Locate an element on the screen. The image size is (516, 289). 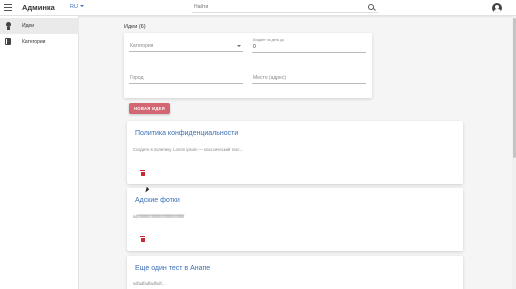
search-input is located at coordinates (274, 7).